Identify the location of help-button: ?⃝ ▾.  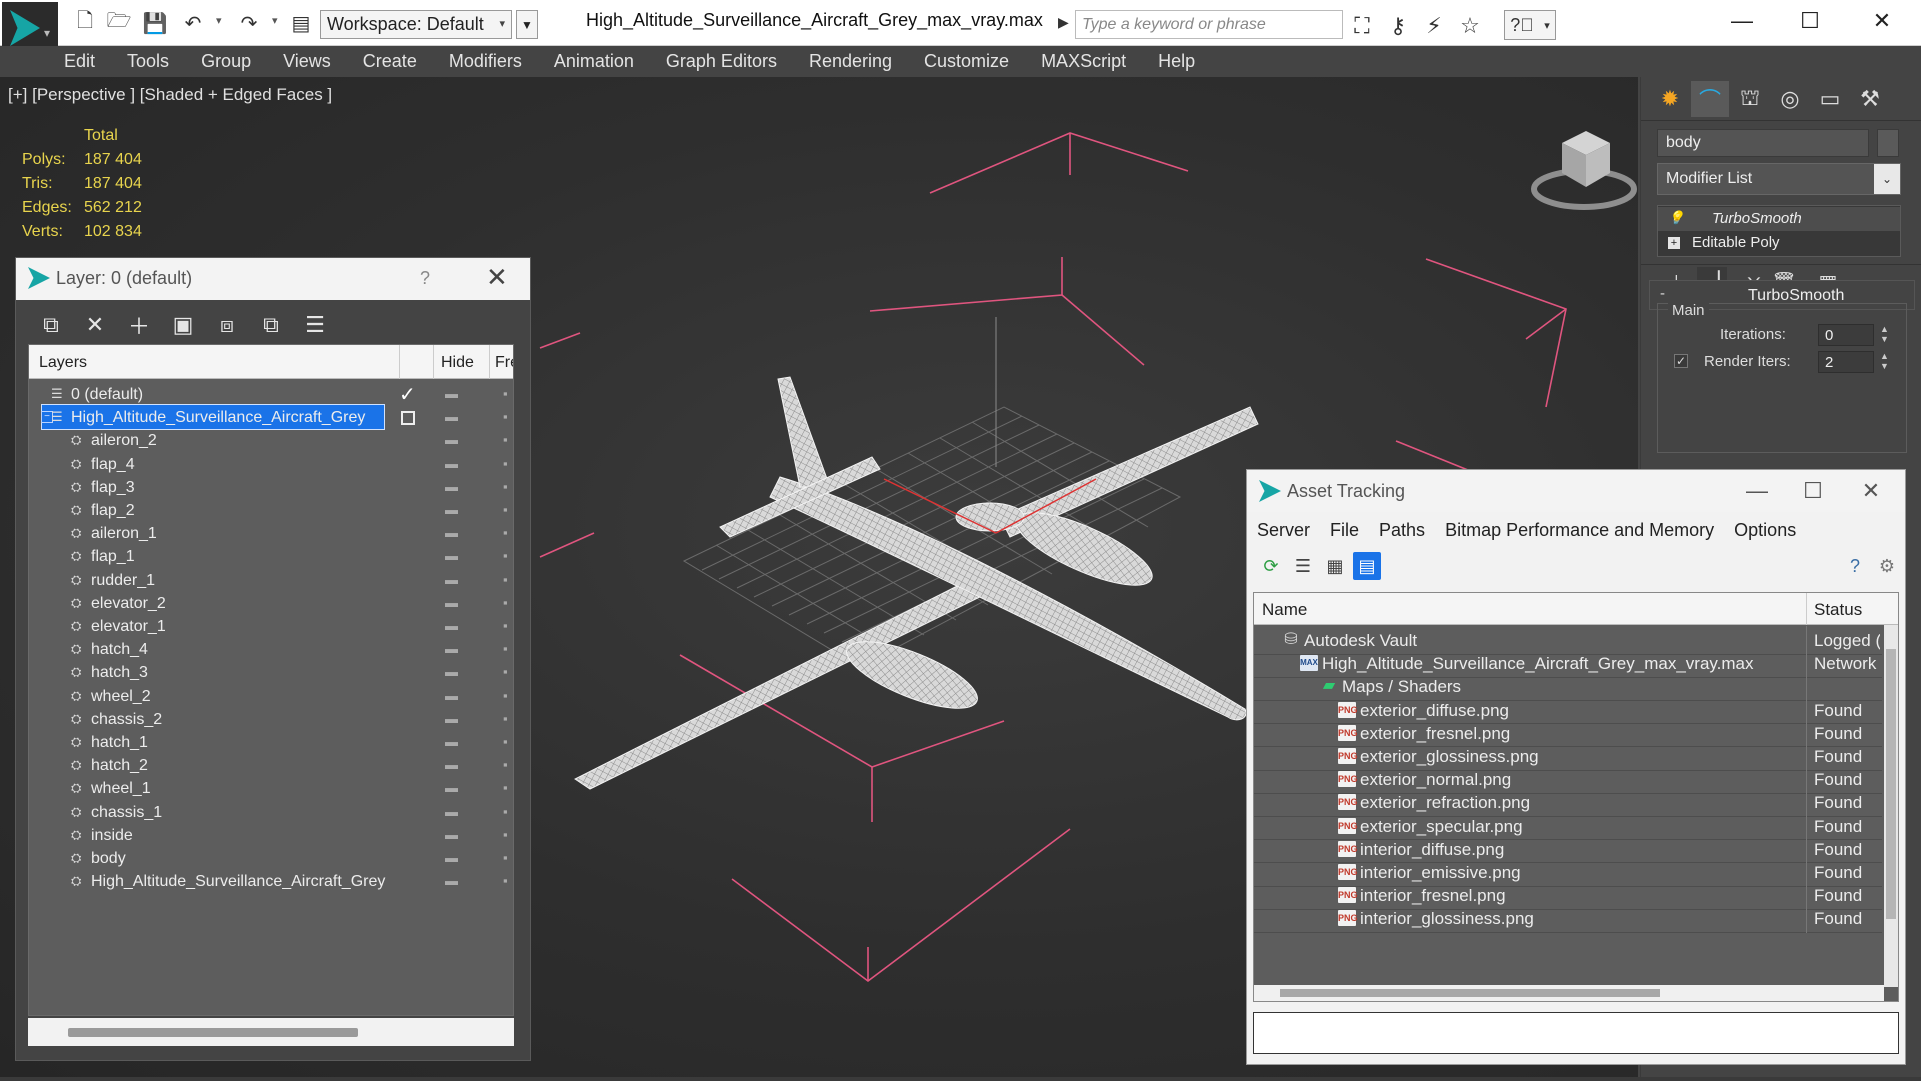
(1530, 25).